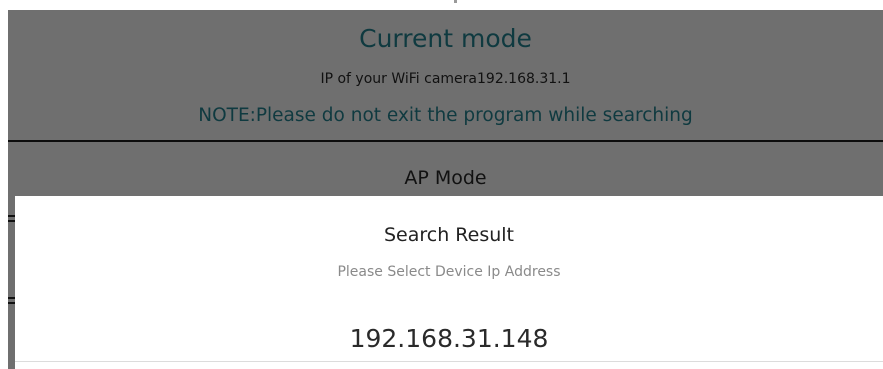  What do you see at coordinates (449, 338) in the screenshot?
I see `device-ip-address: 192.168.31.148` at bounding box center [449, 338].